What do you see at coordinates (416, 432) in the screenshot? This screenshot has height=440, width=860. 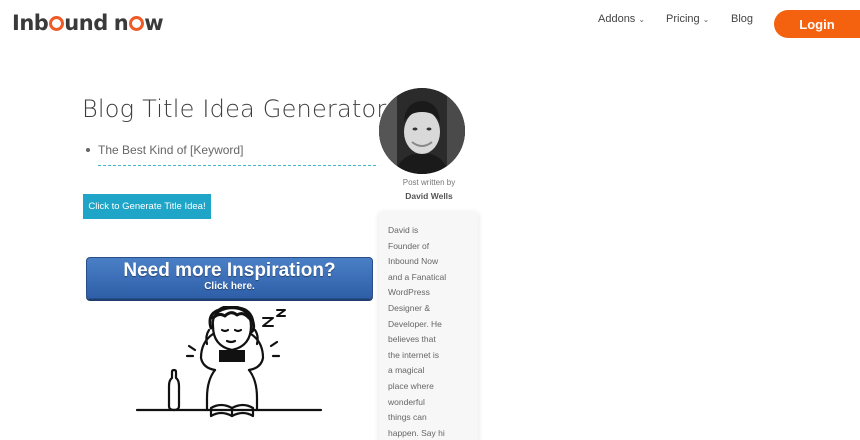 I see `bio-line: happen. Say hi` at bounding box center [416, 432].